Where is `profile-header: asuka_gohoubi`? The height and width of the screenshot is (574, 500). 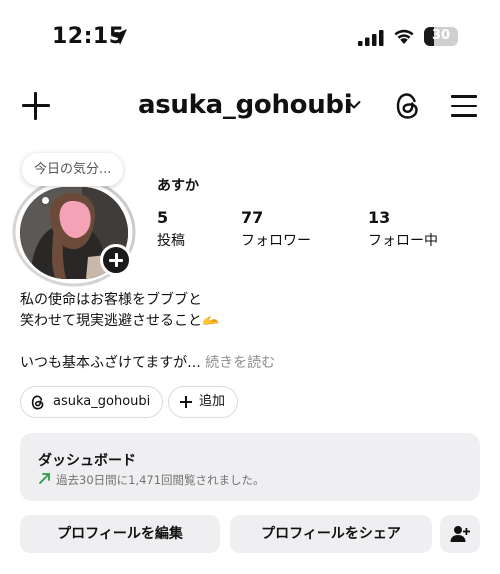
profile-header: asuka_gohoubi is located at coordinates (250, 107).